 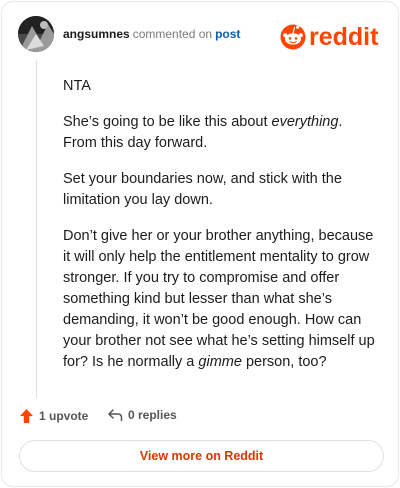 I want to click on reply-count: 0 replies, so click(x=152, y=415).